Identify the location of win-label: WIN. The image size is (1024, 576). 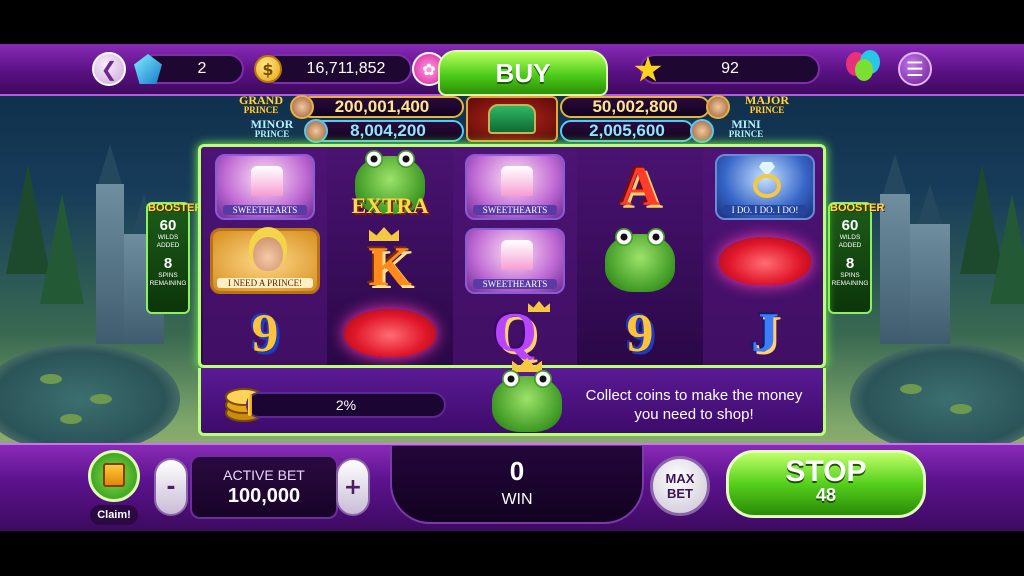
(517, 499).